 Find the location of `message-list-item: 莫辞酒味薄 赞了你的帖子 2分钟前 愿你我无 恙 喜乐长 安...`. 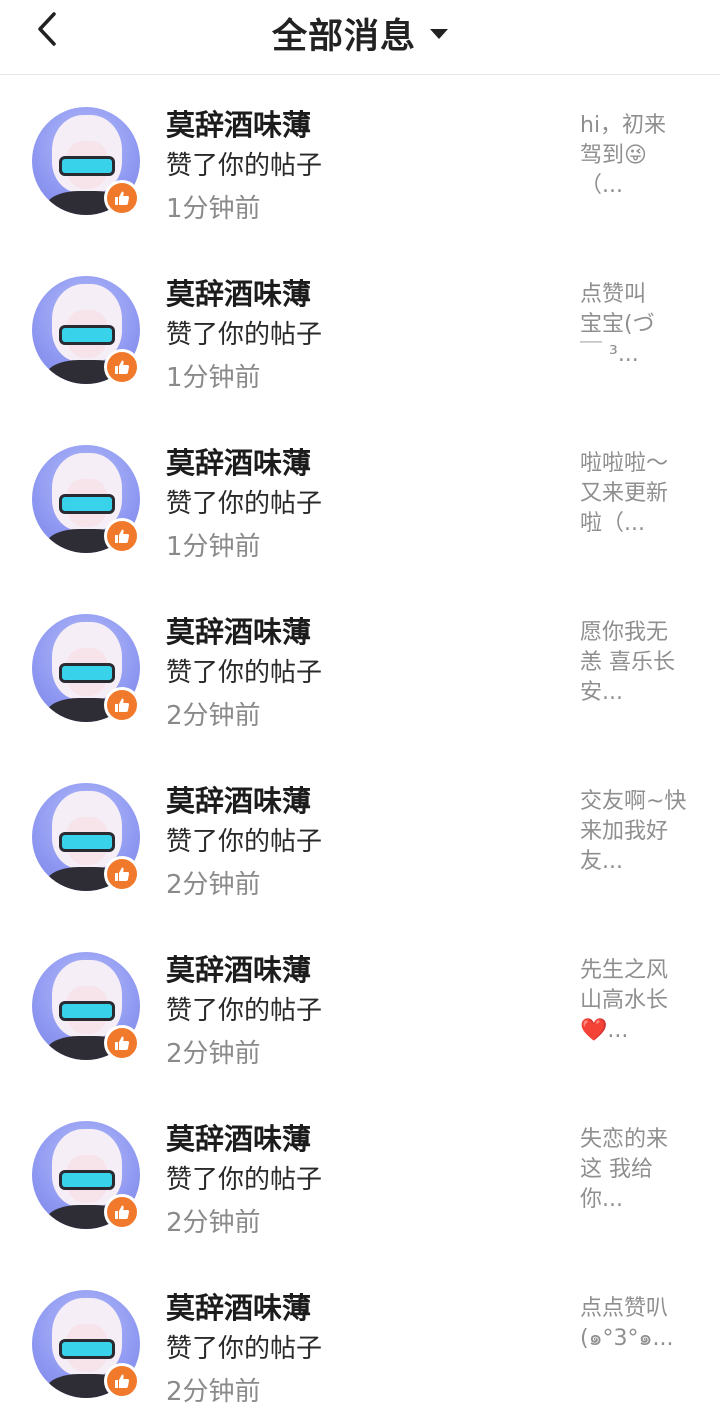

message-list-item: 莫辞酒味薄 赞了你的帖子 2分钟前 愿你我无 恙 喜乐长 安... is located at coordinates (360, 666).